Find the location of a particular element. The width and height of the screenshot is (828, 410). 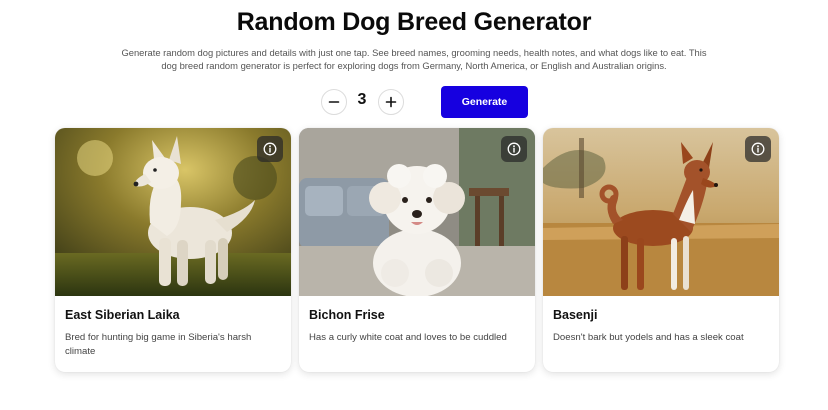

minus-icon is located at coordinates (334, 102).